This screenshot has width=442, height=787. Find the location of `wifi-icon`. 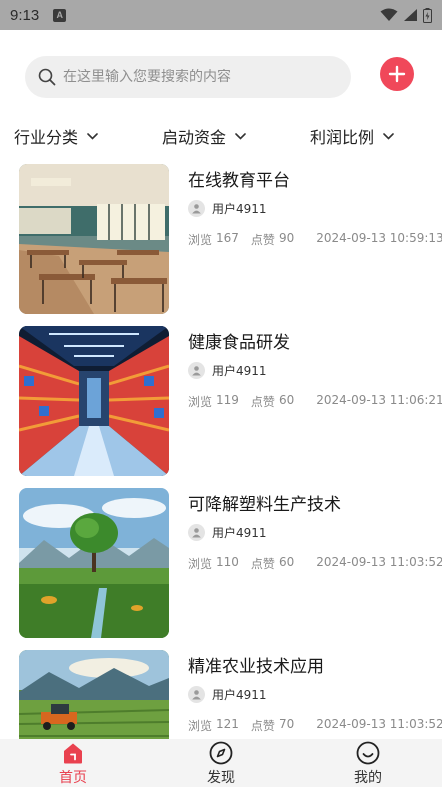

wifi-icon is located at coordinates (389, 14).